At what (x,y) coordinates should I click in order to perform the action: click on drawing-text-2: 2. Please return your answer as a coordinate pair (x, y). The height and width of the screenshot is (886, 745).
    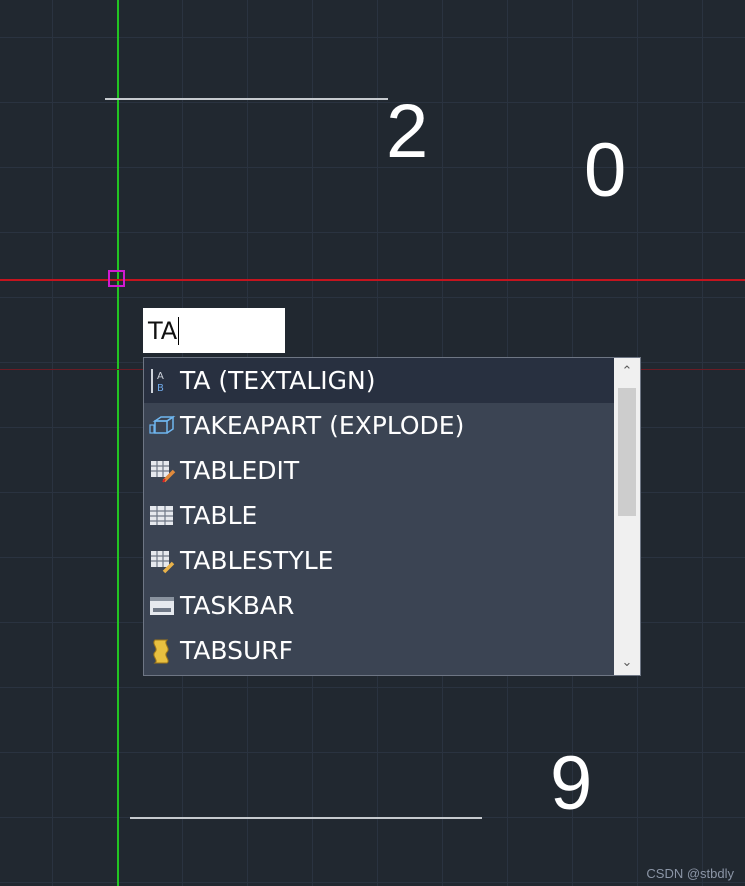
    Looking at the image, I should click on (407, 132).